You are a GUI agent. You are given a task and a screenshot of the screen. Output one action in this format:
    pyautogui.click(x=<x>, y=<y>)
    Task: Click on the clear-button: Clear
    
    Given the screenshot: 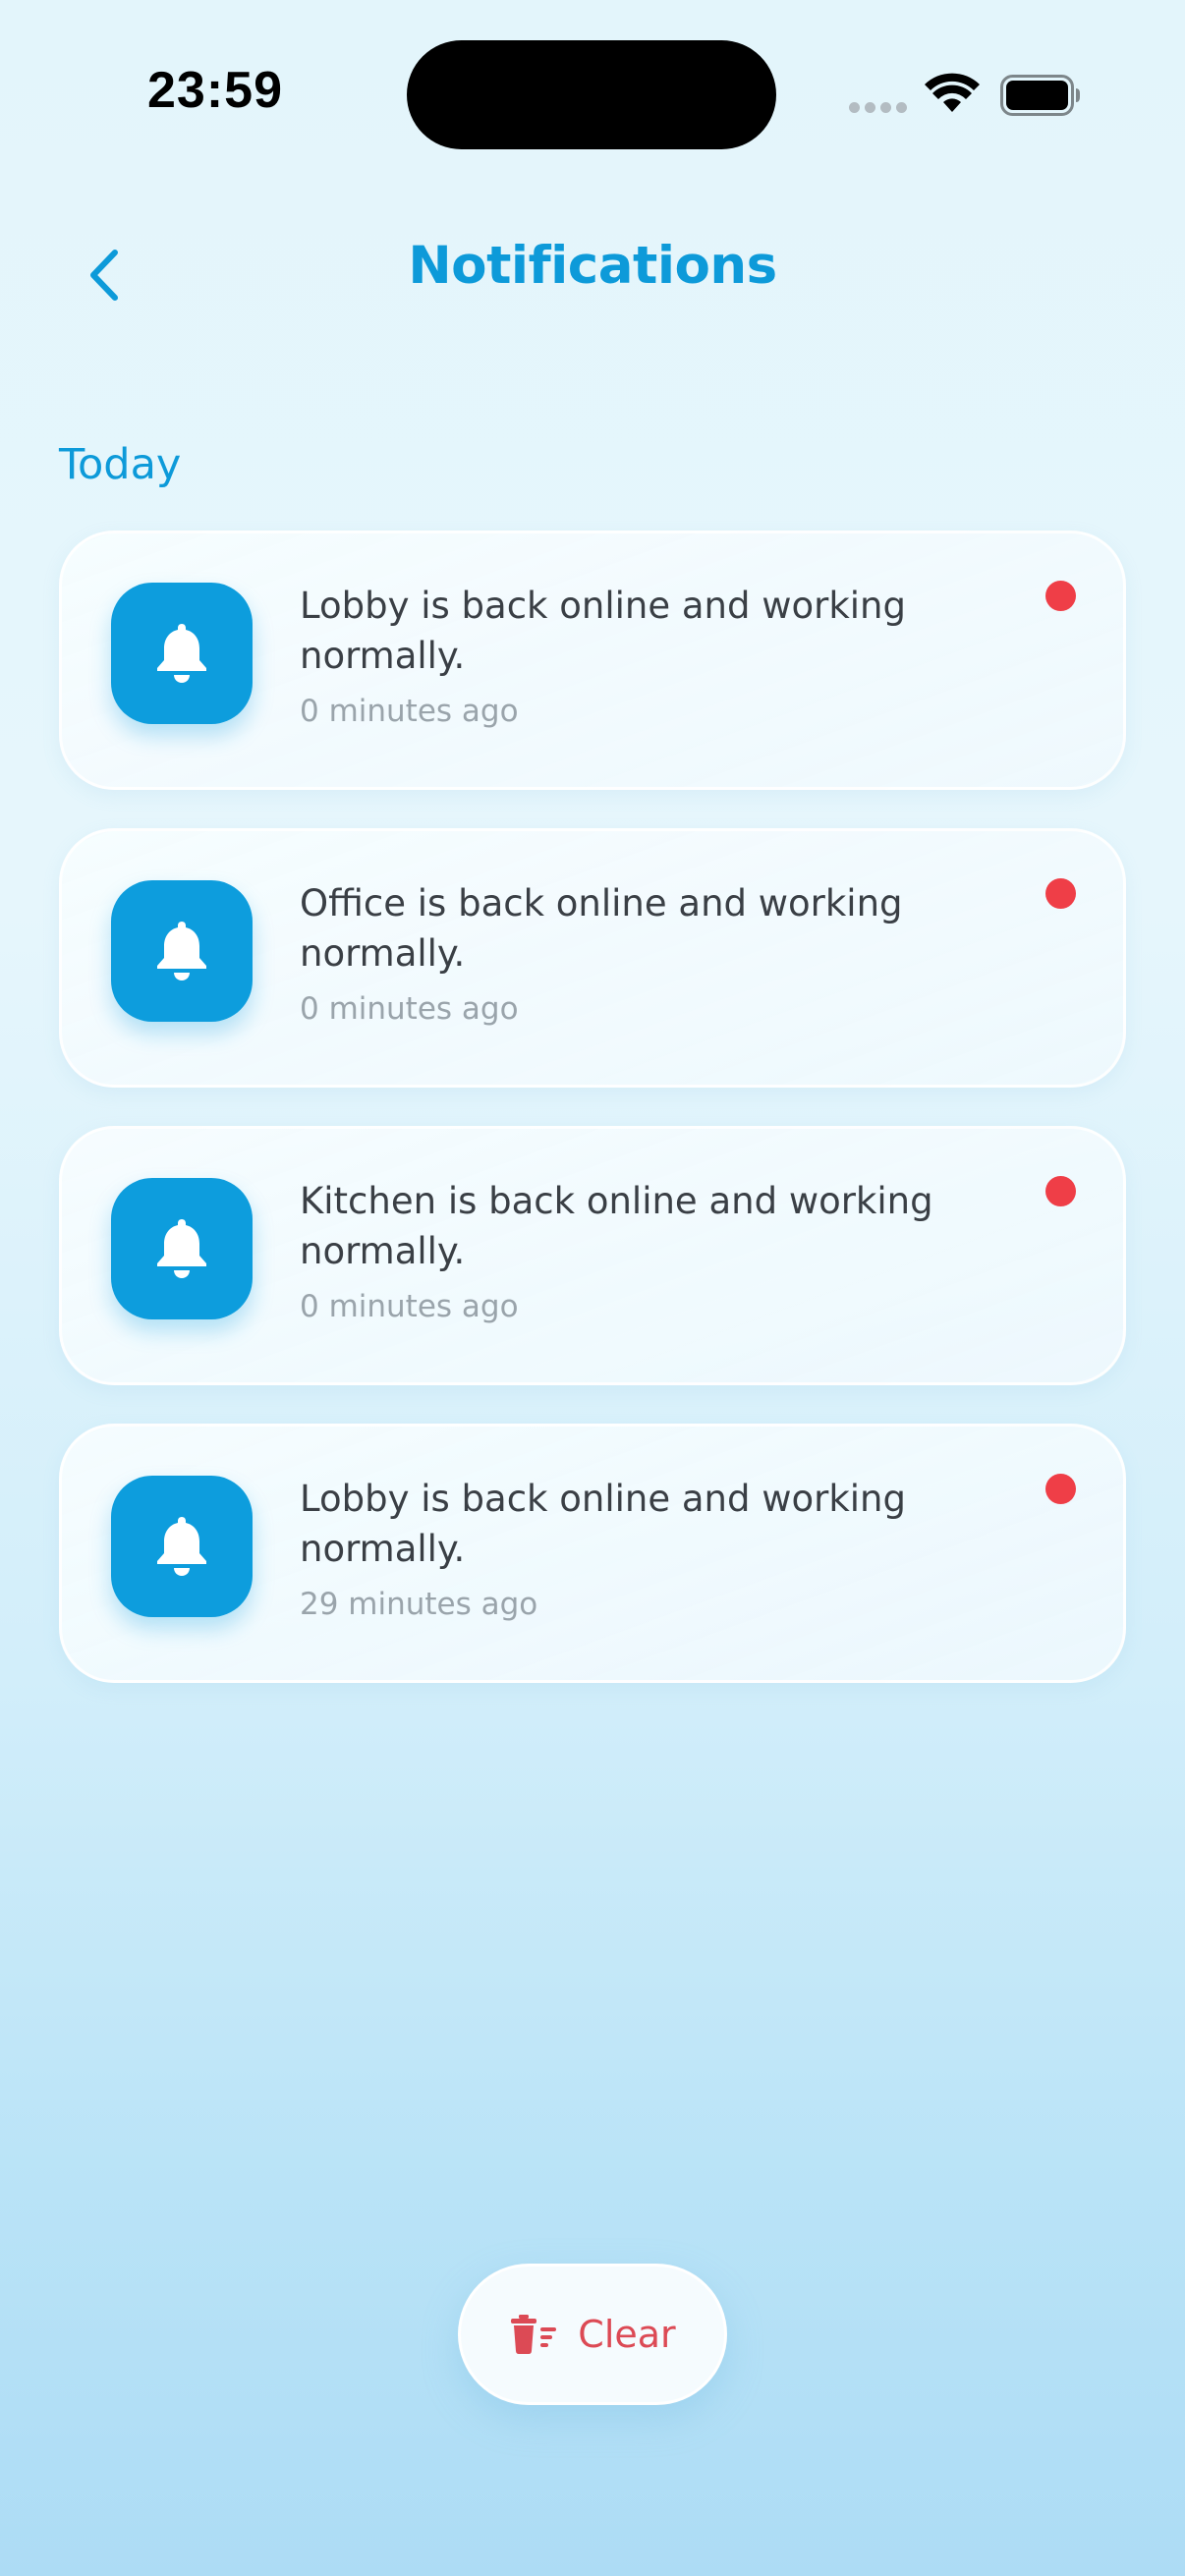 What is the action you would take?
    pyautogui.click(x=592, y=2334)
    